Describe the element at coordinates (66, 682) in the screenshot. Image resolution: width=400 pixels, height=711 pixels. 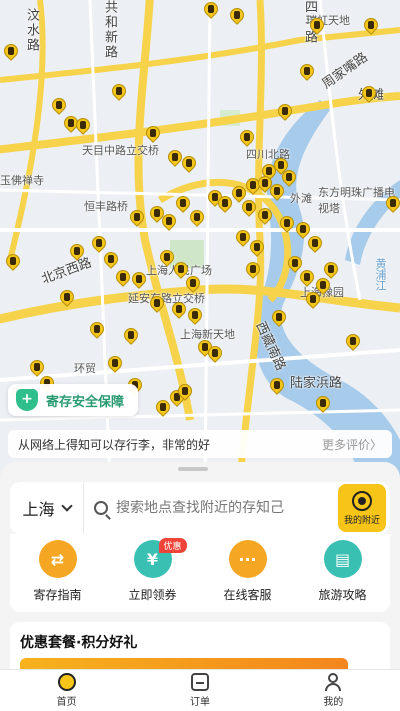
I see `home-icon` at that location.